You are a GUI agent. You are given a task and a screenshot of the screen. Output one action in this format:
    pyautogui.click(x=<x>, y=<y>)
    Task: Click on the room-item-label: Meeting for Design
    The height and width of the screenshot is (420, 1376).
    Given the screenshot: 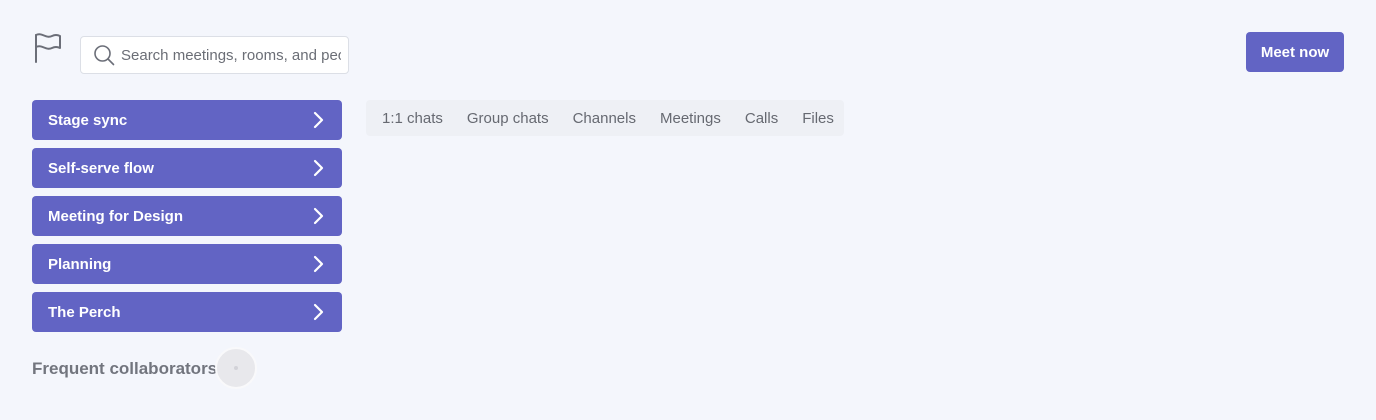 What is the action you would take?
    pyautogui.click(x=116, y=216)
    